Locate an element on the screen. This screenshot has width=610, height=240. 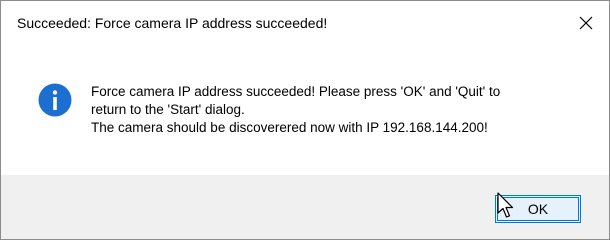
mouse-cursor-icon is located at coordinates (505, 205).